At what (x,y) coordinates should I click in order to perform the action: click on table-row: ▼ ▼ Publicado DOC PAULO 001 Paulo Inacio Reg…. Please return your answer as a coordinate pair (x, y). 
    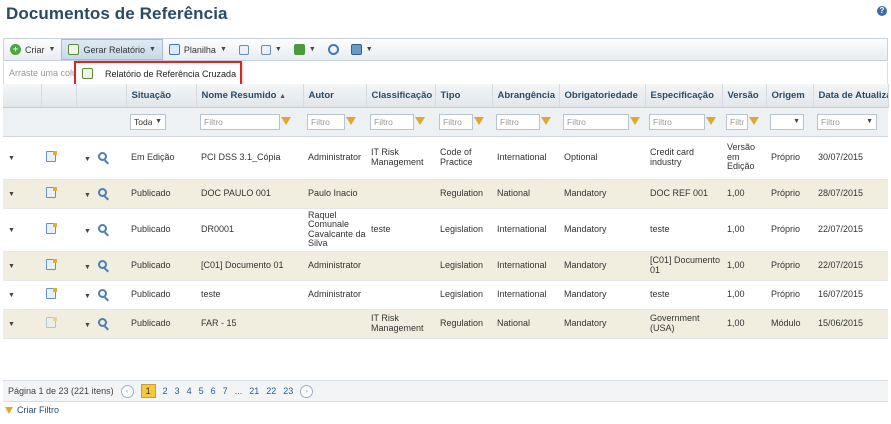
    Looking at the image, I should click on (445, 194).